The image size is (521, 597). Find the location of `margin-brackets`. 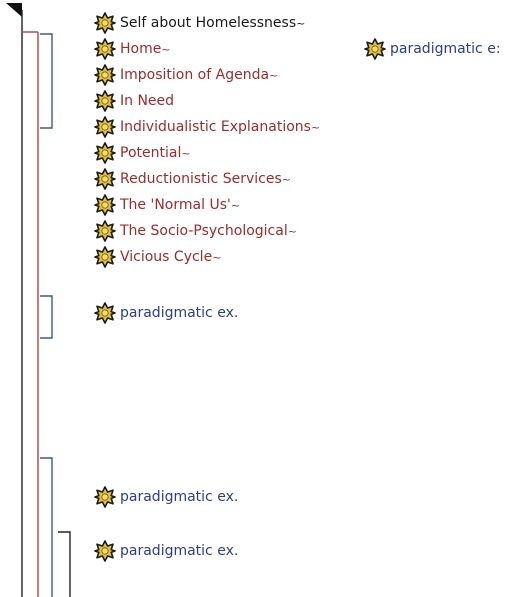

margin-brackets is located at coordinates (38, 300).